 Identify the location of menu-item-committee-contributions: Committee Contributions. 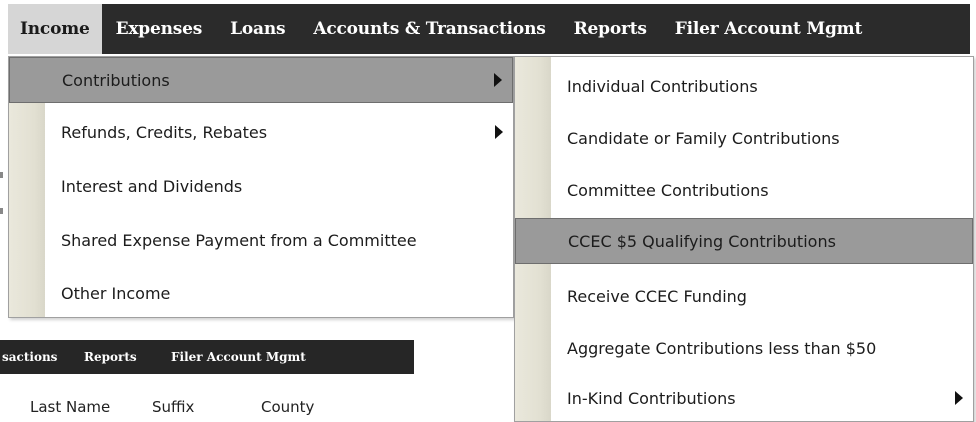
(744, 190).